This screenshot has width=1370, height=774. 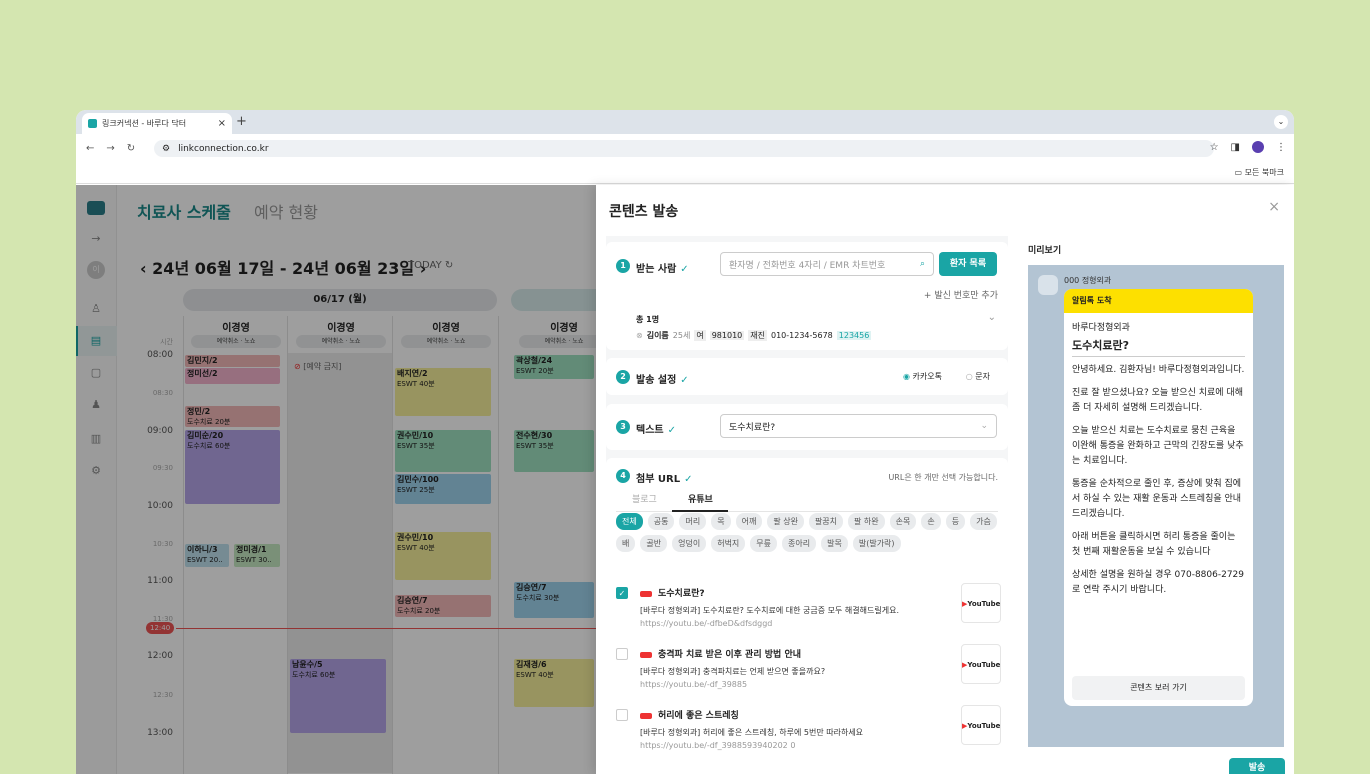 I want to click on forward-icon: →, so click(x=110, y=148).